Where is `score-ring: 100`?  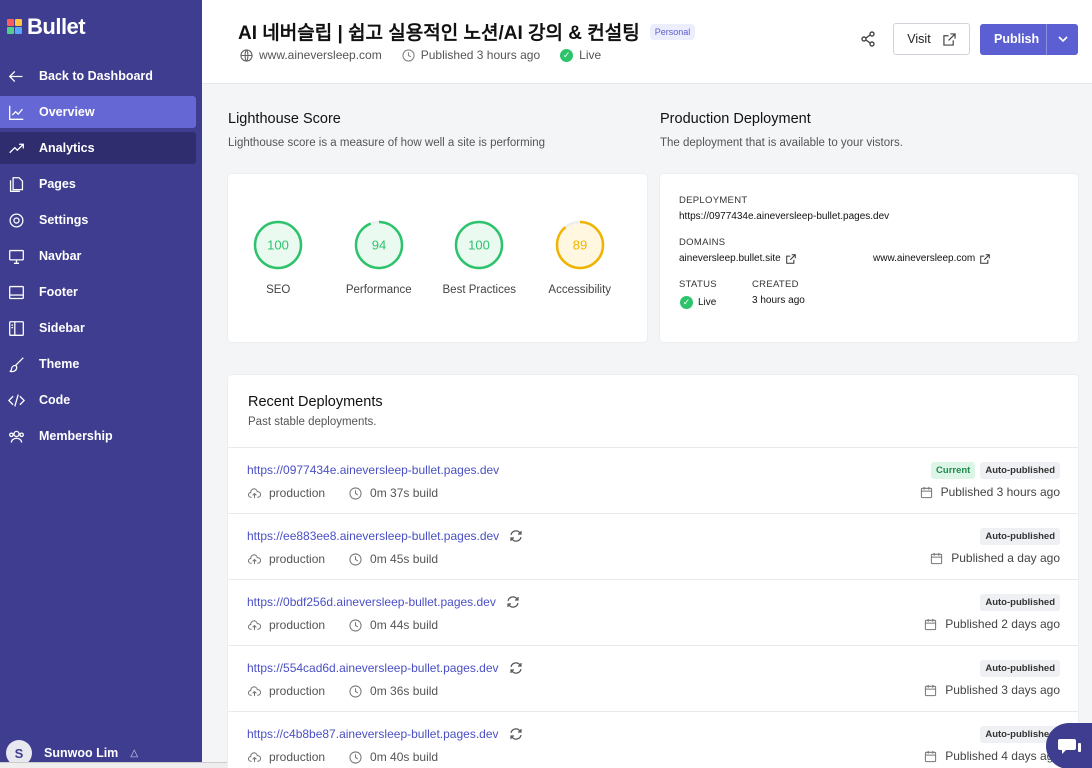
score-ring: 100 is located at coordinates (278, 245).